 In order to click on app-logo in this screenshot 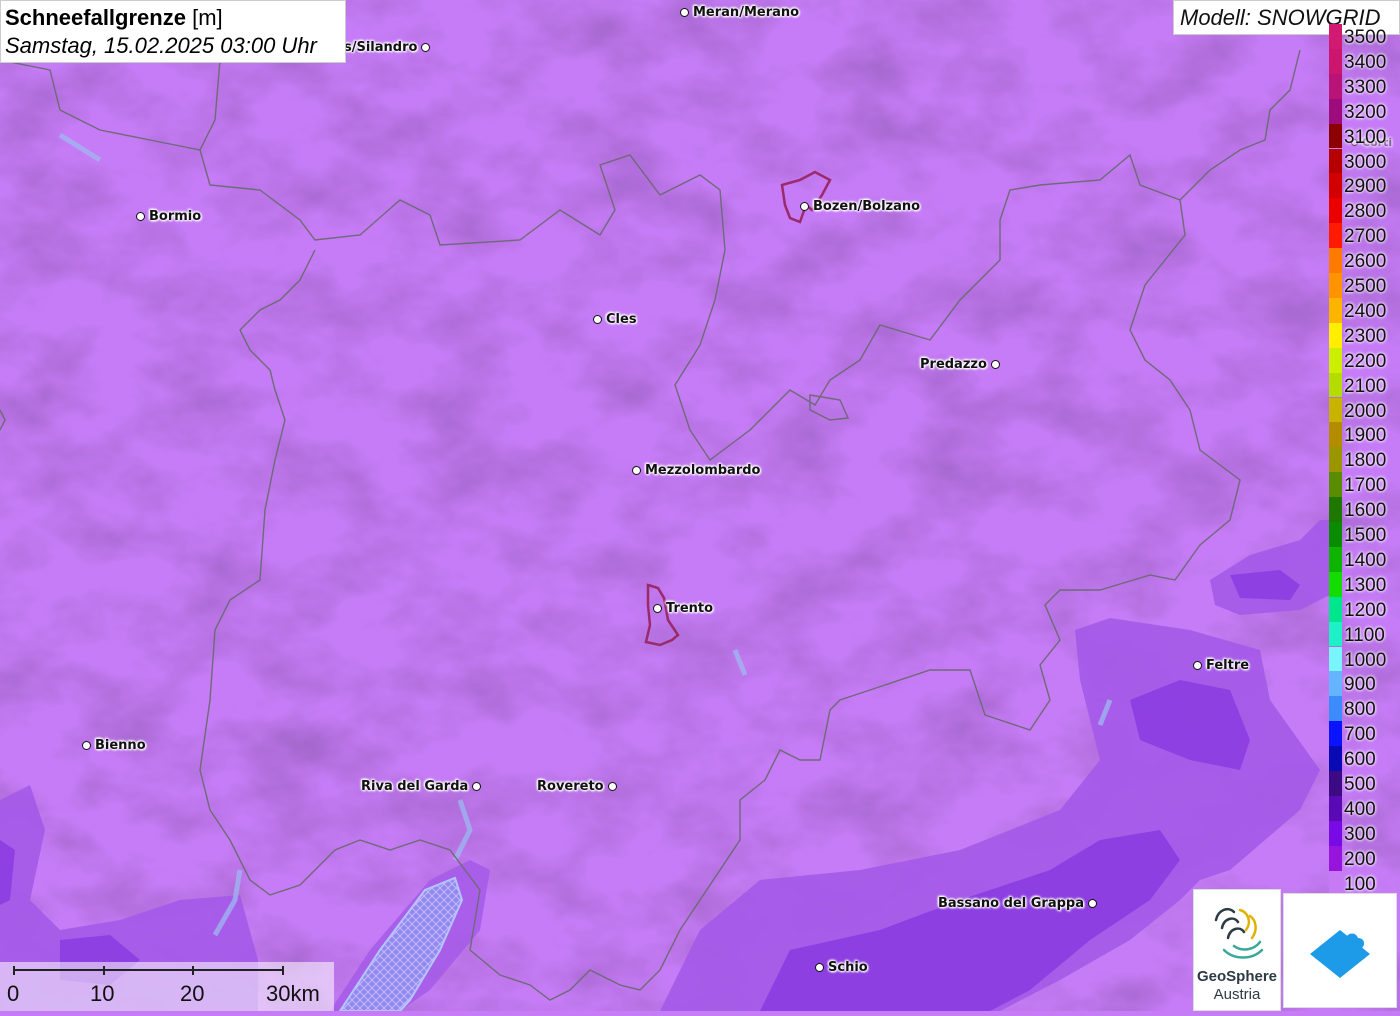, I will do `click(1340, 950)`.